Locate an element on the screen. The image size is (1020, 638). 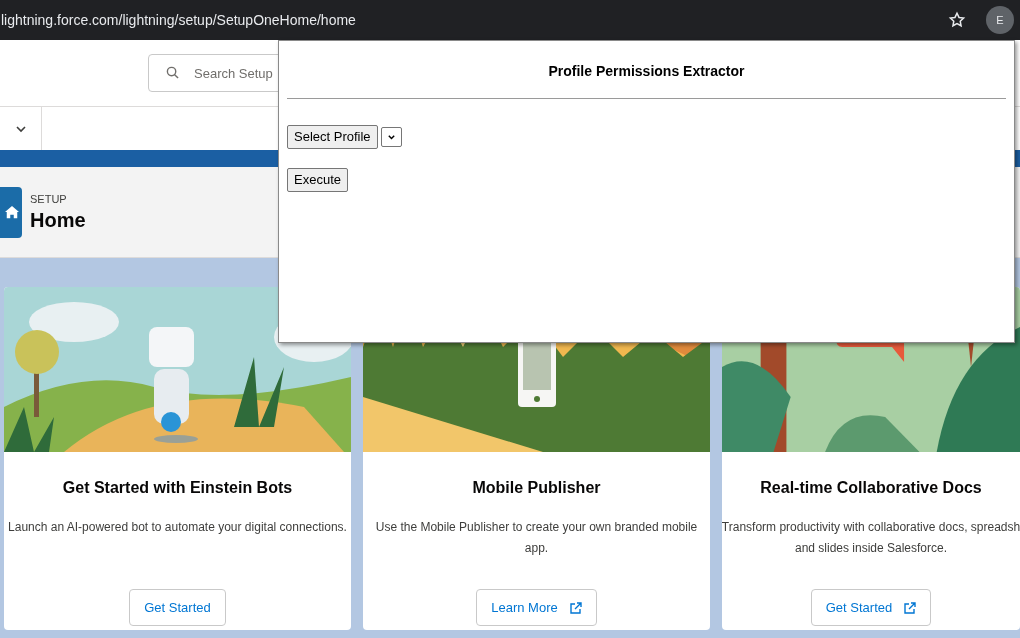
card-title: Real-time Collaborative Docs is located at coordinates (871, 488).